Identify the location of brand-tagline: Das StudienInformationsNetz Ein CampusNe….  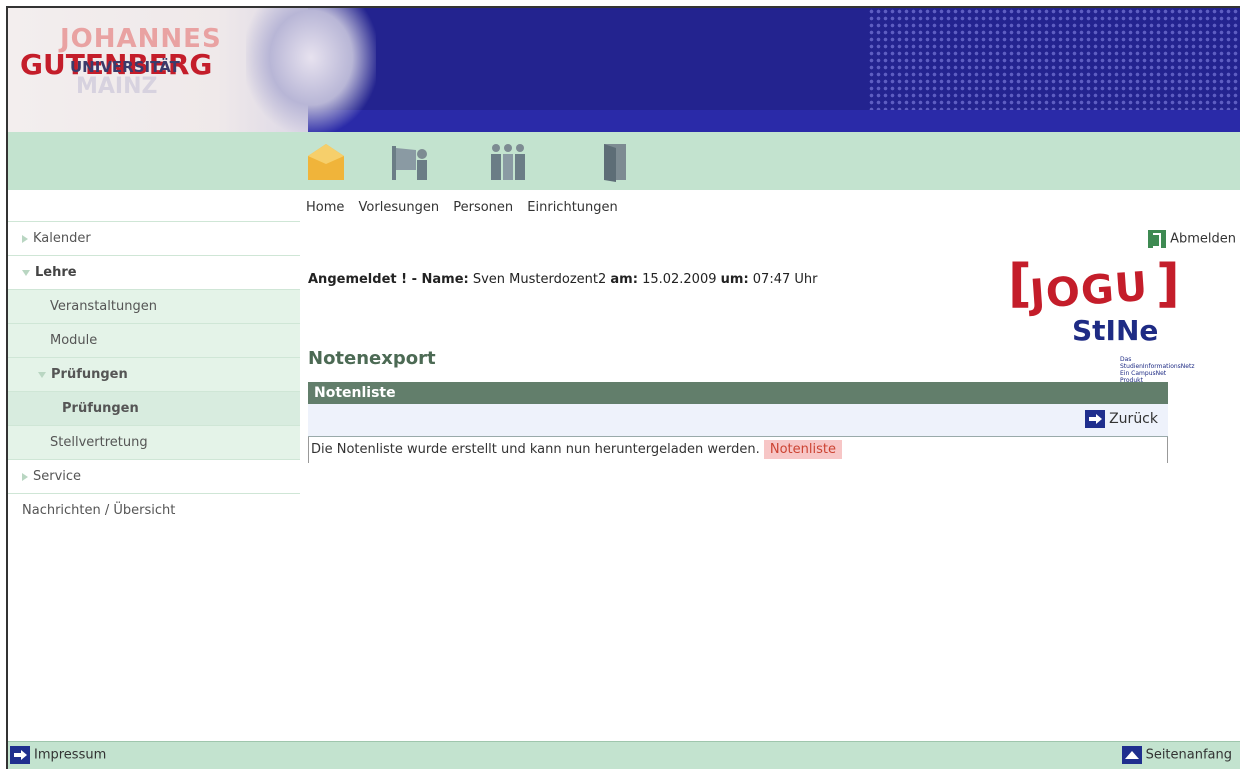
(1157, 370).